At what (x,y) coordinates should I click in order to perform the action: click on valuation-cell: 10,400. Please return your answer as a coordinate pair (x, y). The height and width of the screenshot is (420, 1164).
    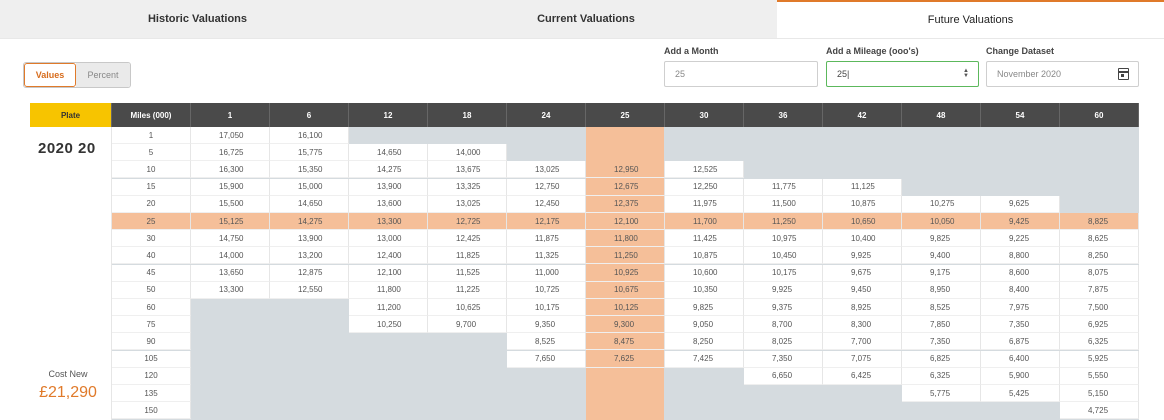
    Looking at the image, I should click on (862, 239).